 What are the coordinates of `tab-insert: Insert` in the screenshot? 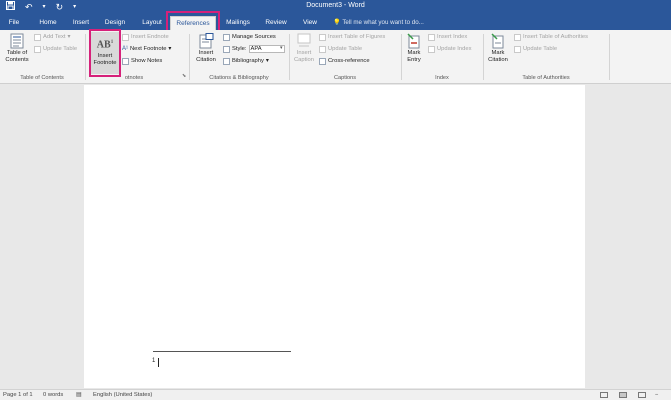 It's located at (81, 23).